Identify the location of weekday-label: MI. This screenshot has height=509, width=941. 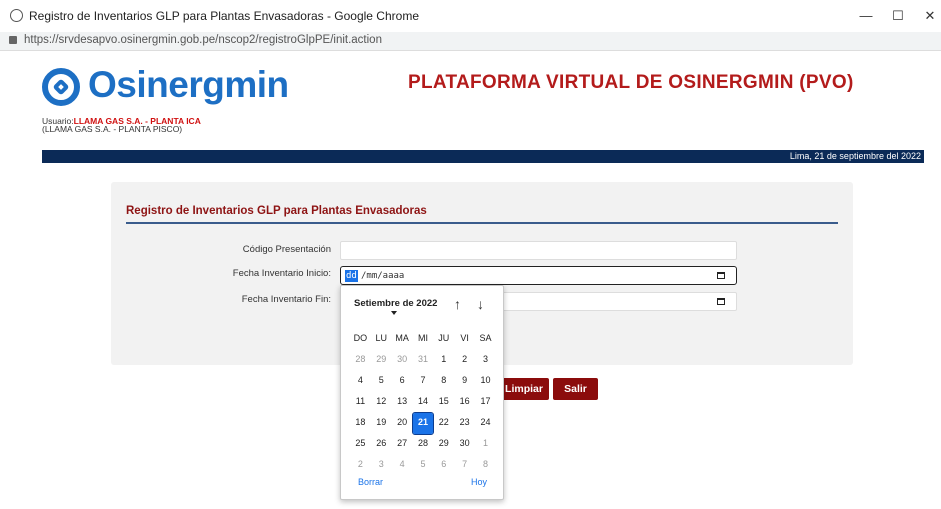
(422, 338).